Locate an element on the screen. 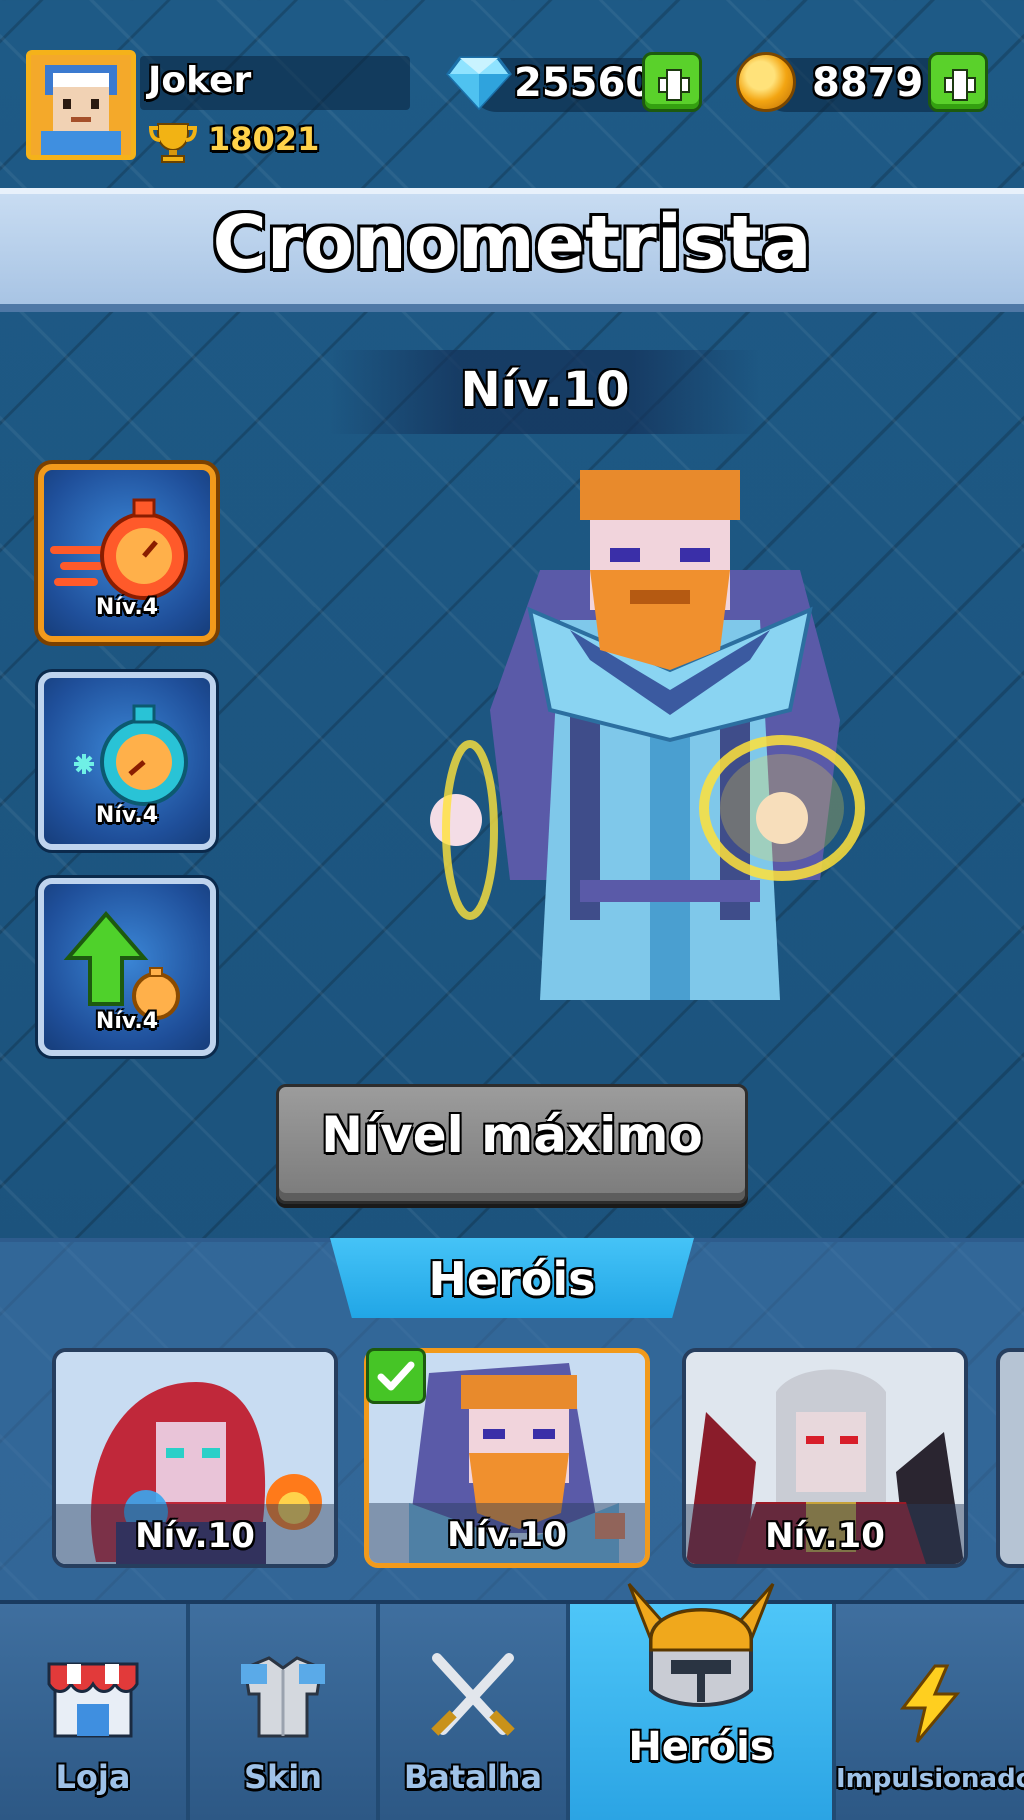 Image resolution: width=1024 pixels, height=1820 pixels. nav-heroes: Heróis is located at coordinates (703, 1701).